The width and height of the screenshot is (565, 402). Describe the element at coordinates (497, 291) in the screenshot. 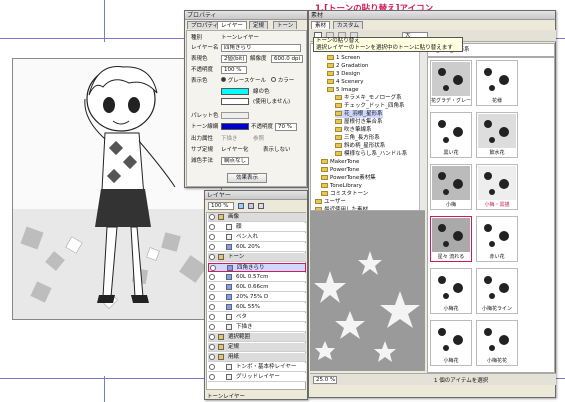

I see `material-thumb: 小梅花ライン` at that location.